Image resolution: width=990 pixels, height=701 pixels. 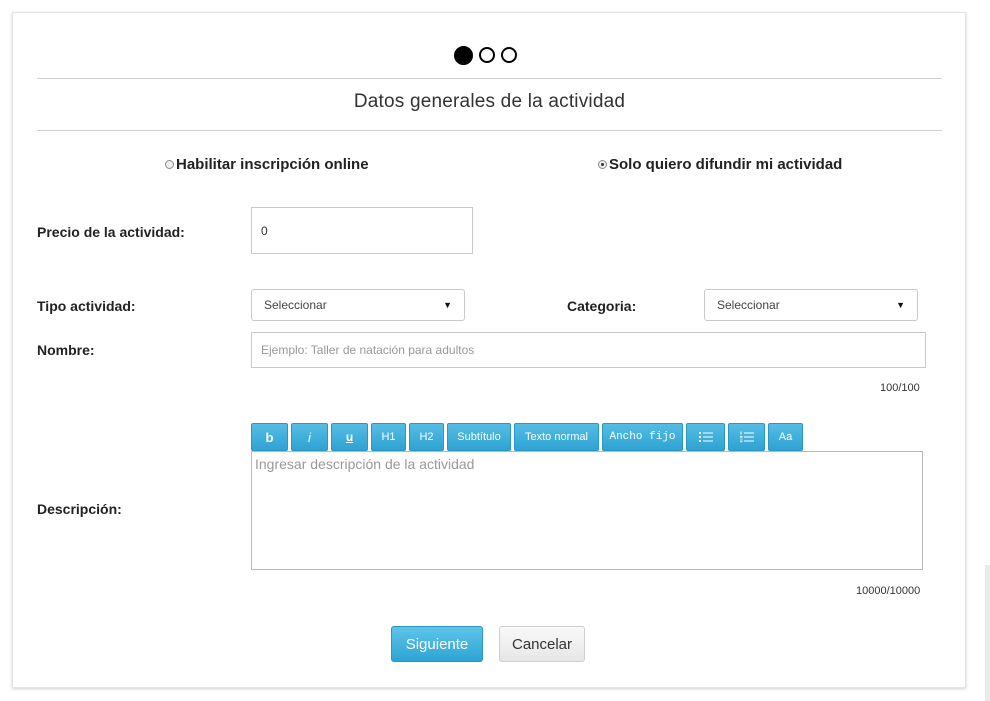 I want to click on normal-text-label: Texto normal, so click(x=556, y=437).